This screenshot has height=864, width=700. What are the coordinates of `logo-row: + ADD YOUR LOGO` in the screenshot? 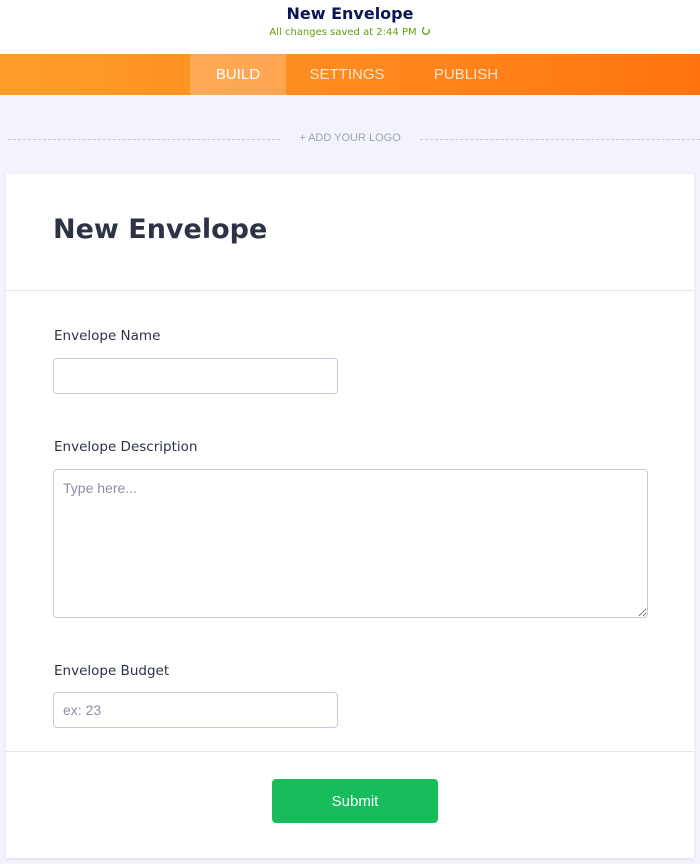 It's located at (350, 139).